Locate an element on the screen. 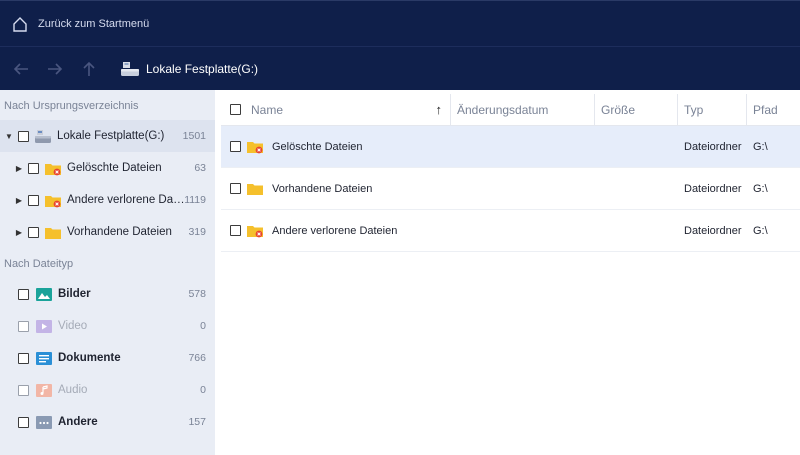  column-label: Typ is located at coordinates (694, 109).